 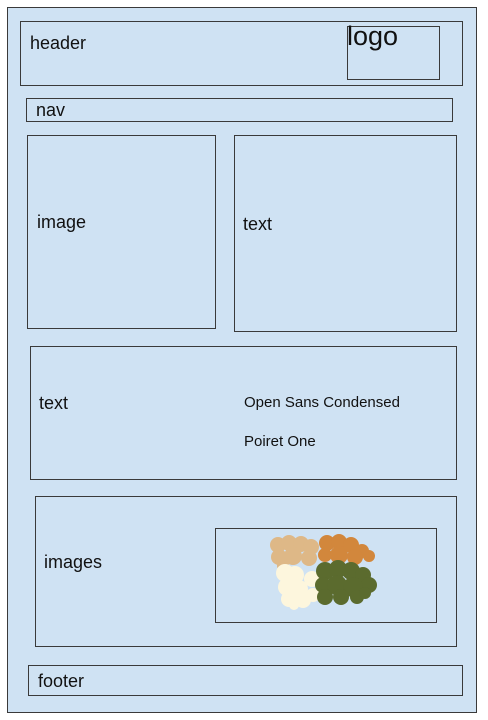 I want to click on font-name-1: Open Sans Condensed, so click(x=322, y=402).